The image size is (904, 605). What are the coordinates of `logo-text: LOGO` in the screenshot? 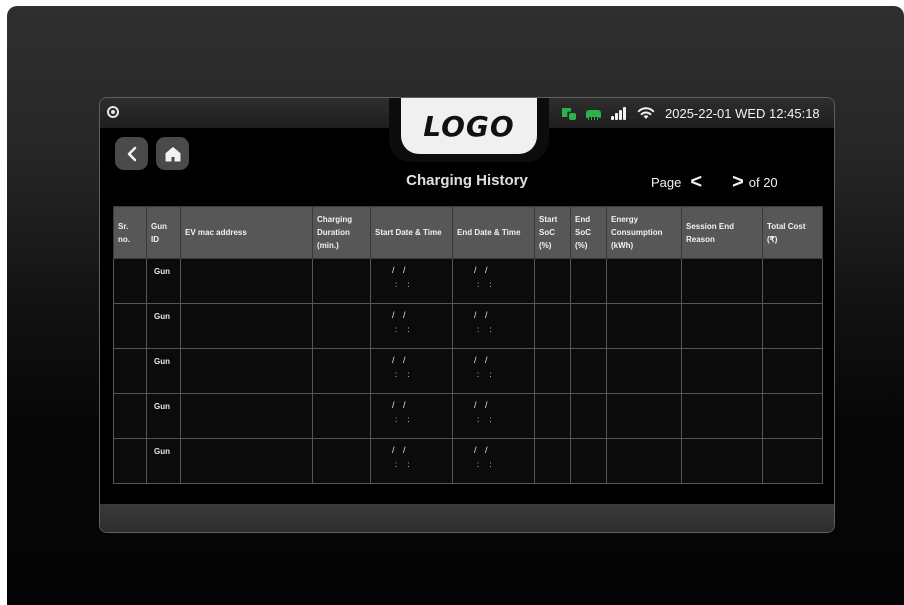 It's located at (469, 126).